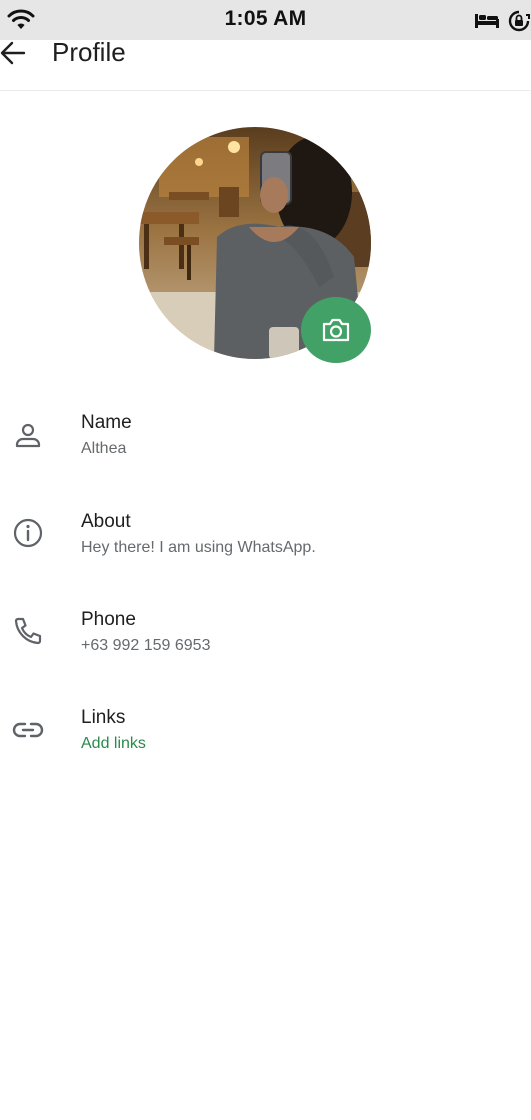  What do you see at coordinates (255, 245) in the screenshot?
I see `avatar-section` at bounding box center [255, 245].